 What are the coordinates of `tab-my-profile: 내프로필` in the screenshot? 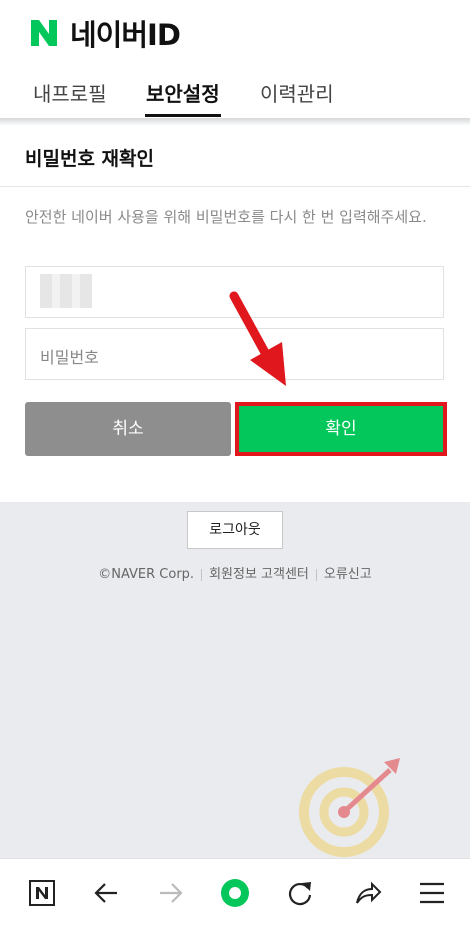 It's located at (70, 92).